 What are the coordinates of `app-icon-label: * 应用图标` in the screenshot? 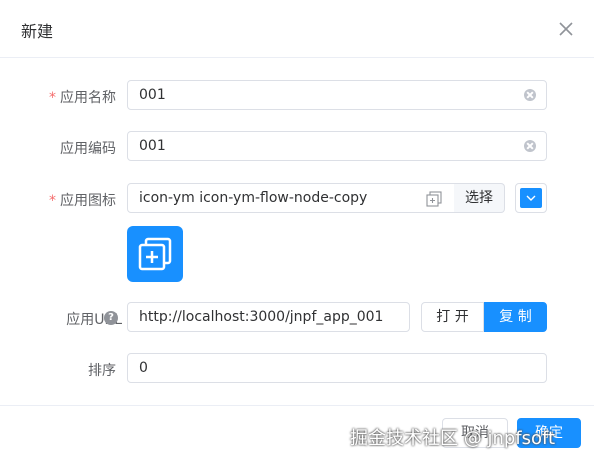 It's located at (82, 201).